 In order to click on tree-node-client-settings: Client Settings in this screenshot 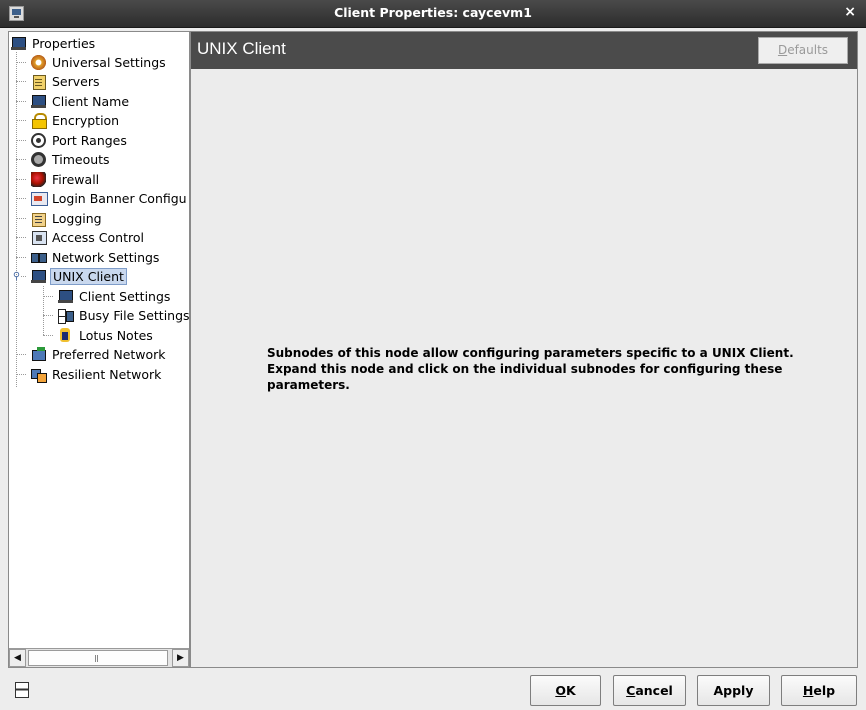, I will do `click(115, 296)`.